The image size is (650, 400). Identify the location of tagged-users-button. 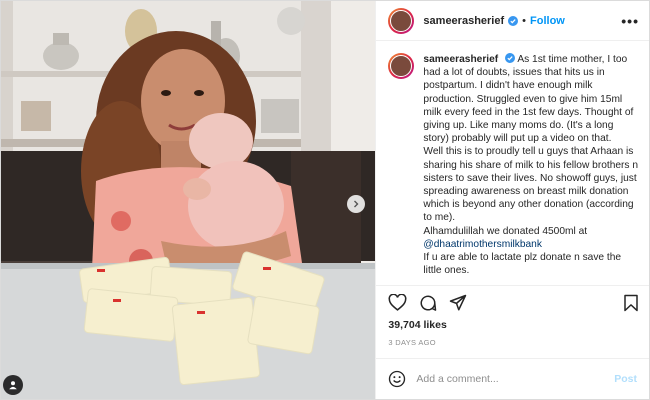
(13, 385).